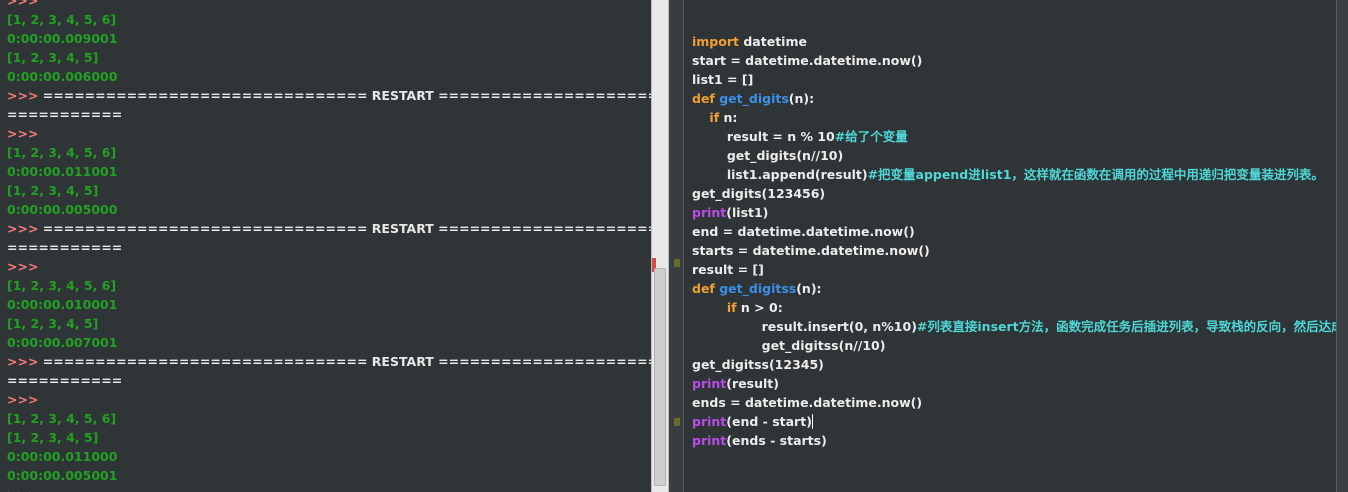  What do you see at coordinates (723, 79) in the screenshot?
I see `code-token: list1 = []` at bounding box center [723, 79].